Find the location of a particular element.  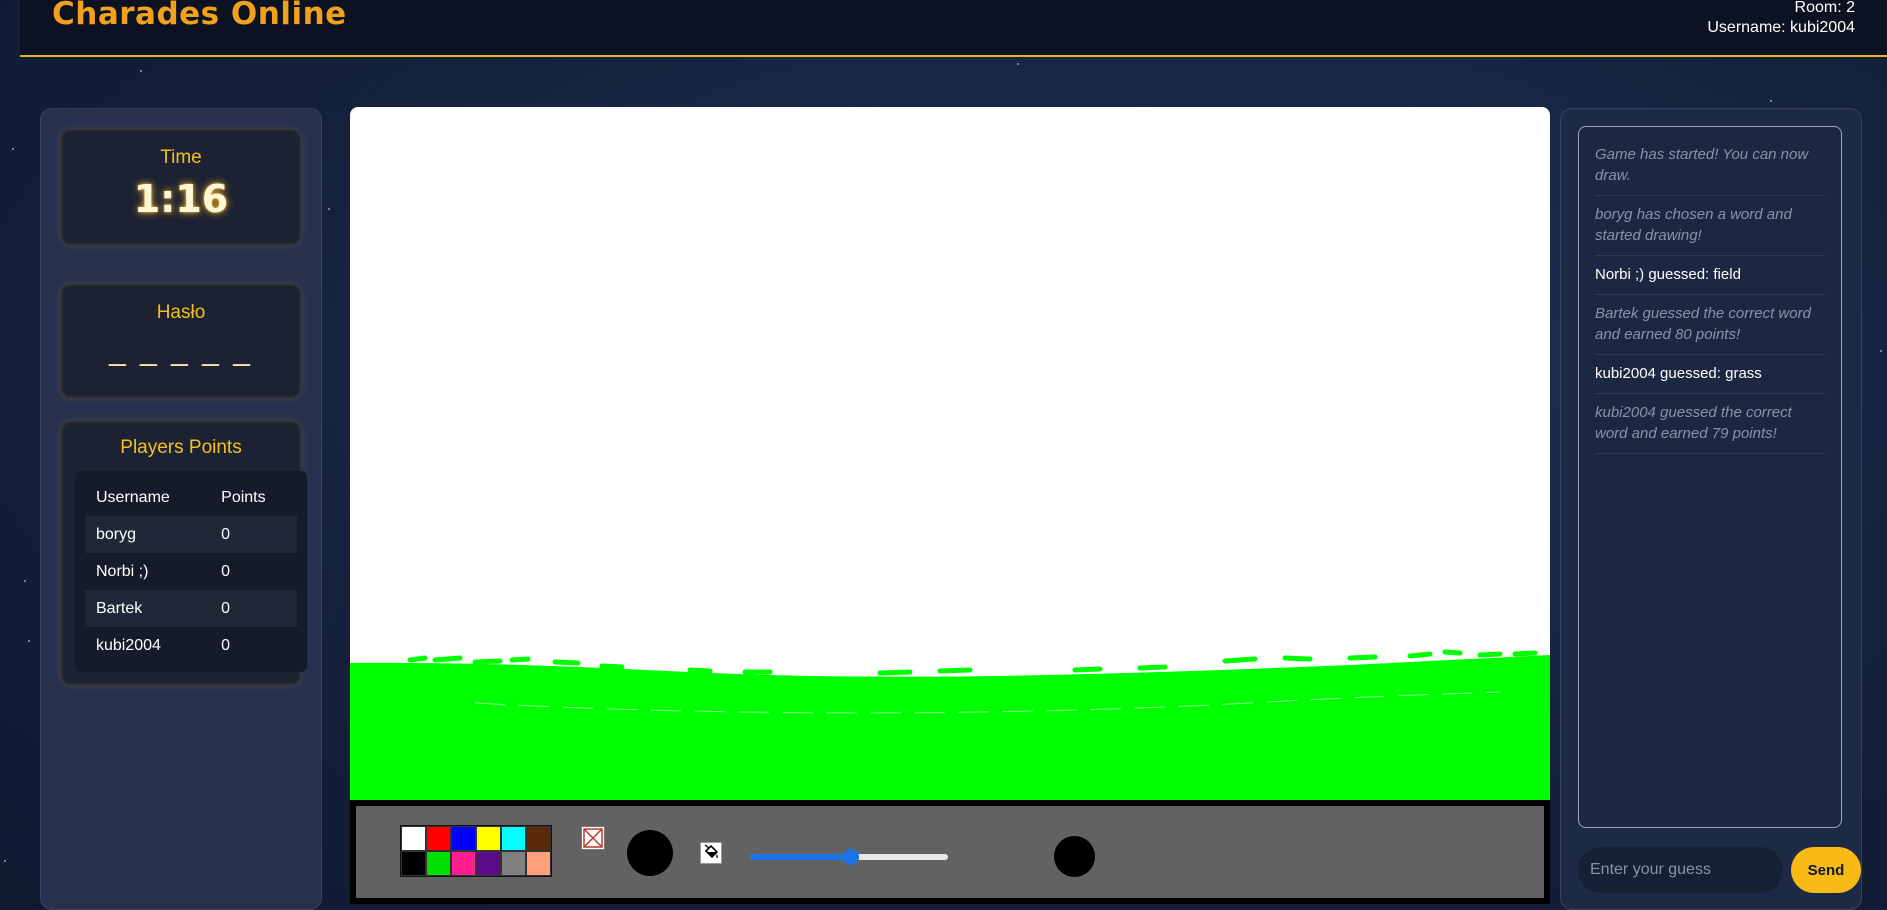

brush-preview is located at coordinates (1074, 856).